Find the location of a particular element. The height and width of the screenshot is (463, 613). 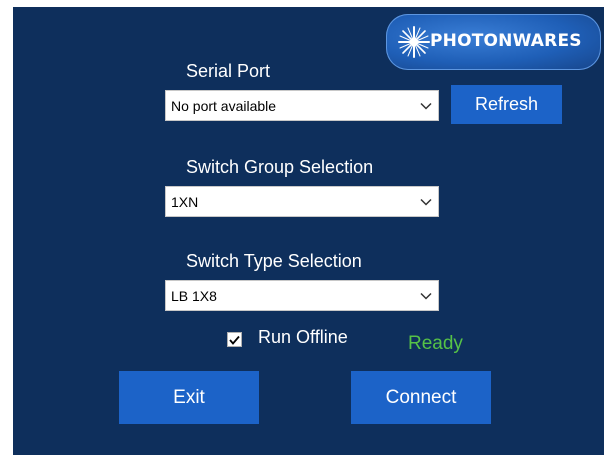

serial-port-select: No port available is located at coordinates (302, 105).